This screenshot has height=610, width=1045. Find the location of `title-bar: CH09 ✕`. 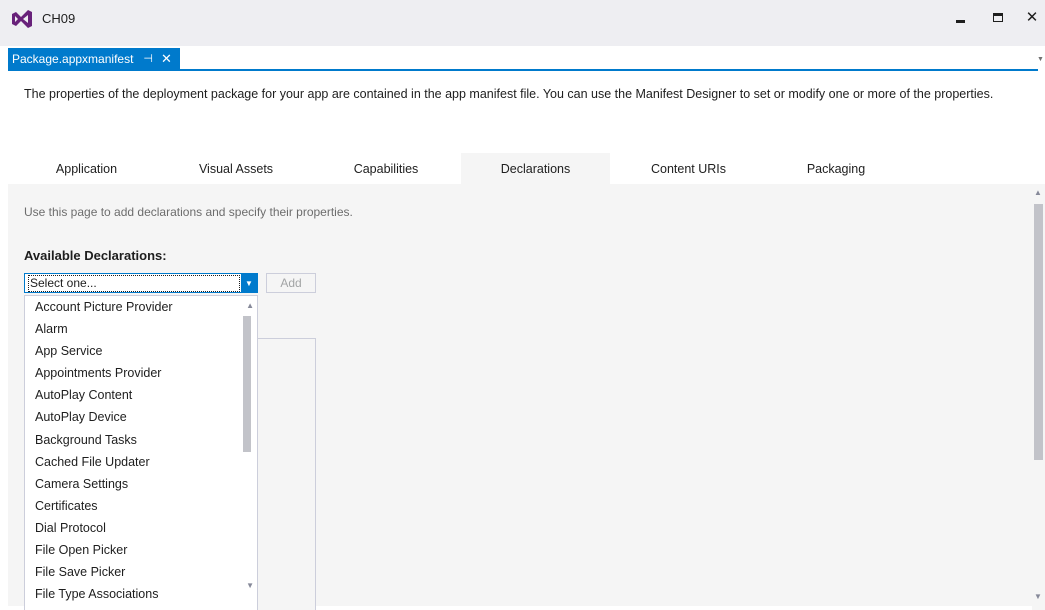

title-bar: CH09 ✕ is located at coordinates (522, 23).